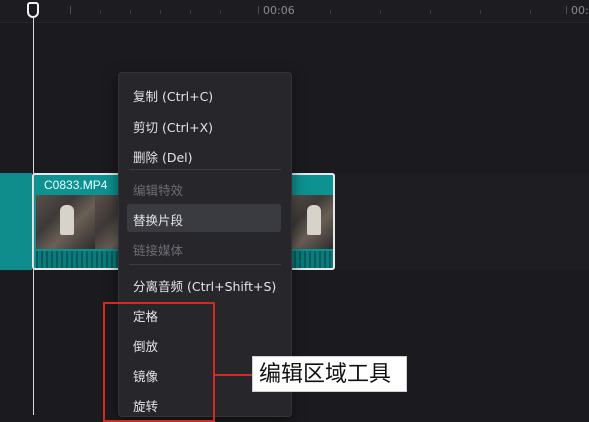 The height and width of the screenshot is (422, 589). What do you see at coordinates (158, 219) in the screenshot?
I see `menu-item-replace-clip: 替换片段` at bounding box center [158, 219].